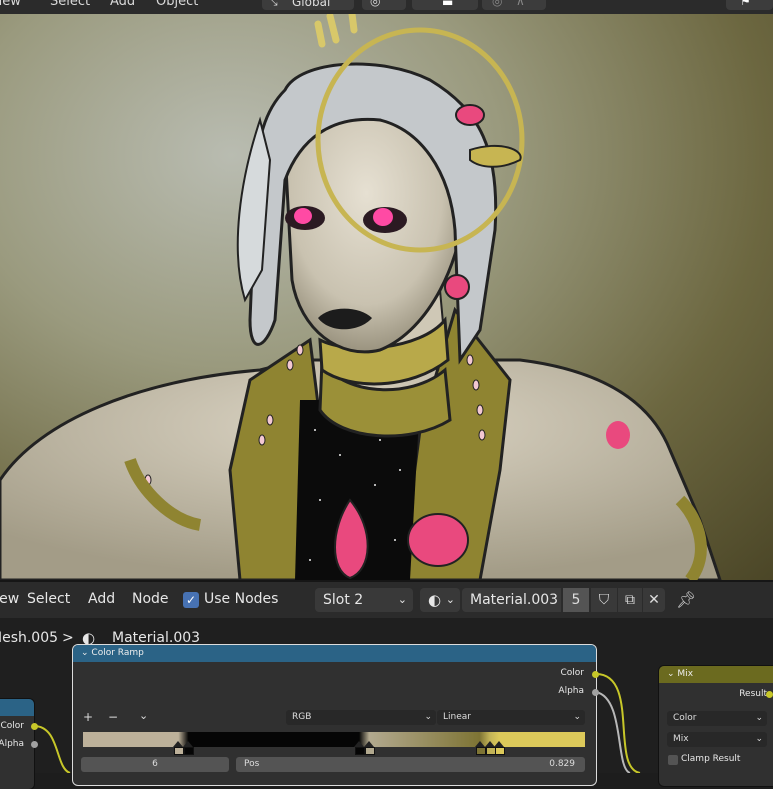  What do you see at coordinates (311, 4) in the screenshot?
I see `orientation-label: Global` at bounding box center [311, 4].